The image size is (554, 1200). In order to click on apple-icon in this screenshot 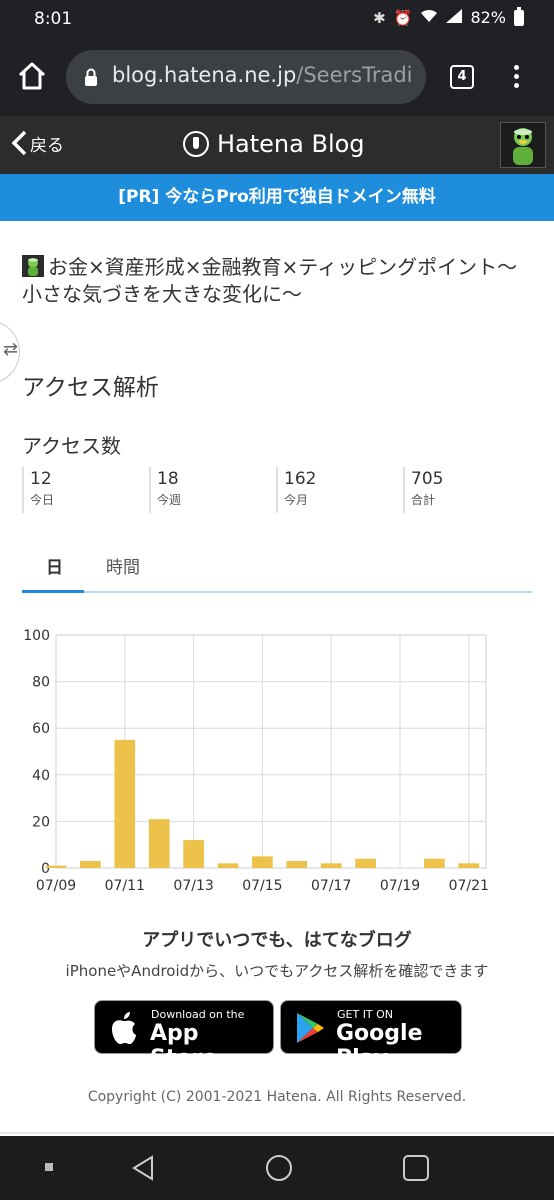, I will do `click(124, 1028)`.